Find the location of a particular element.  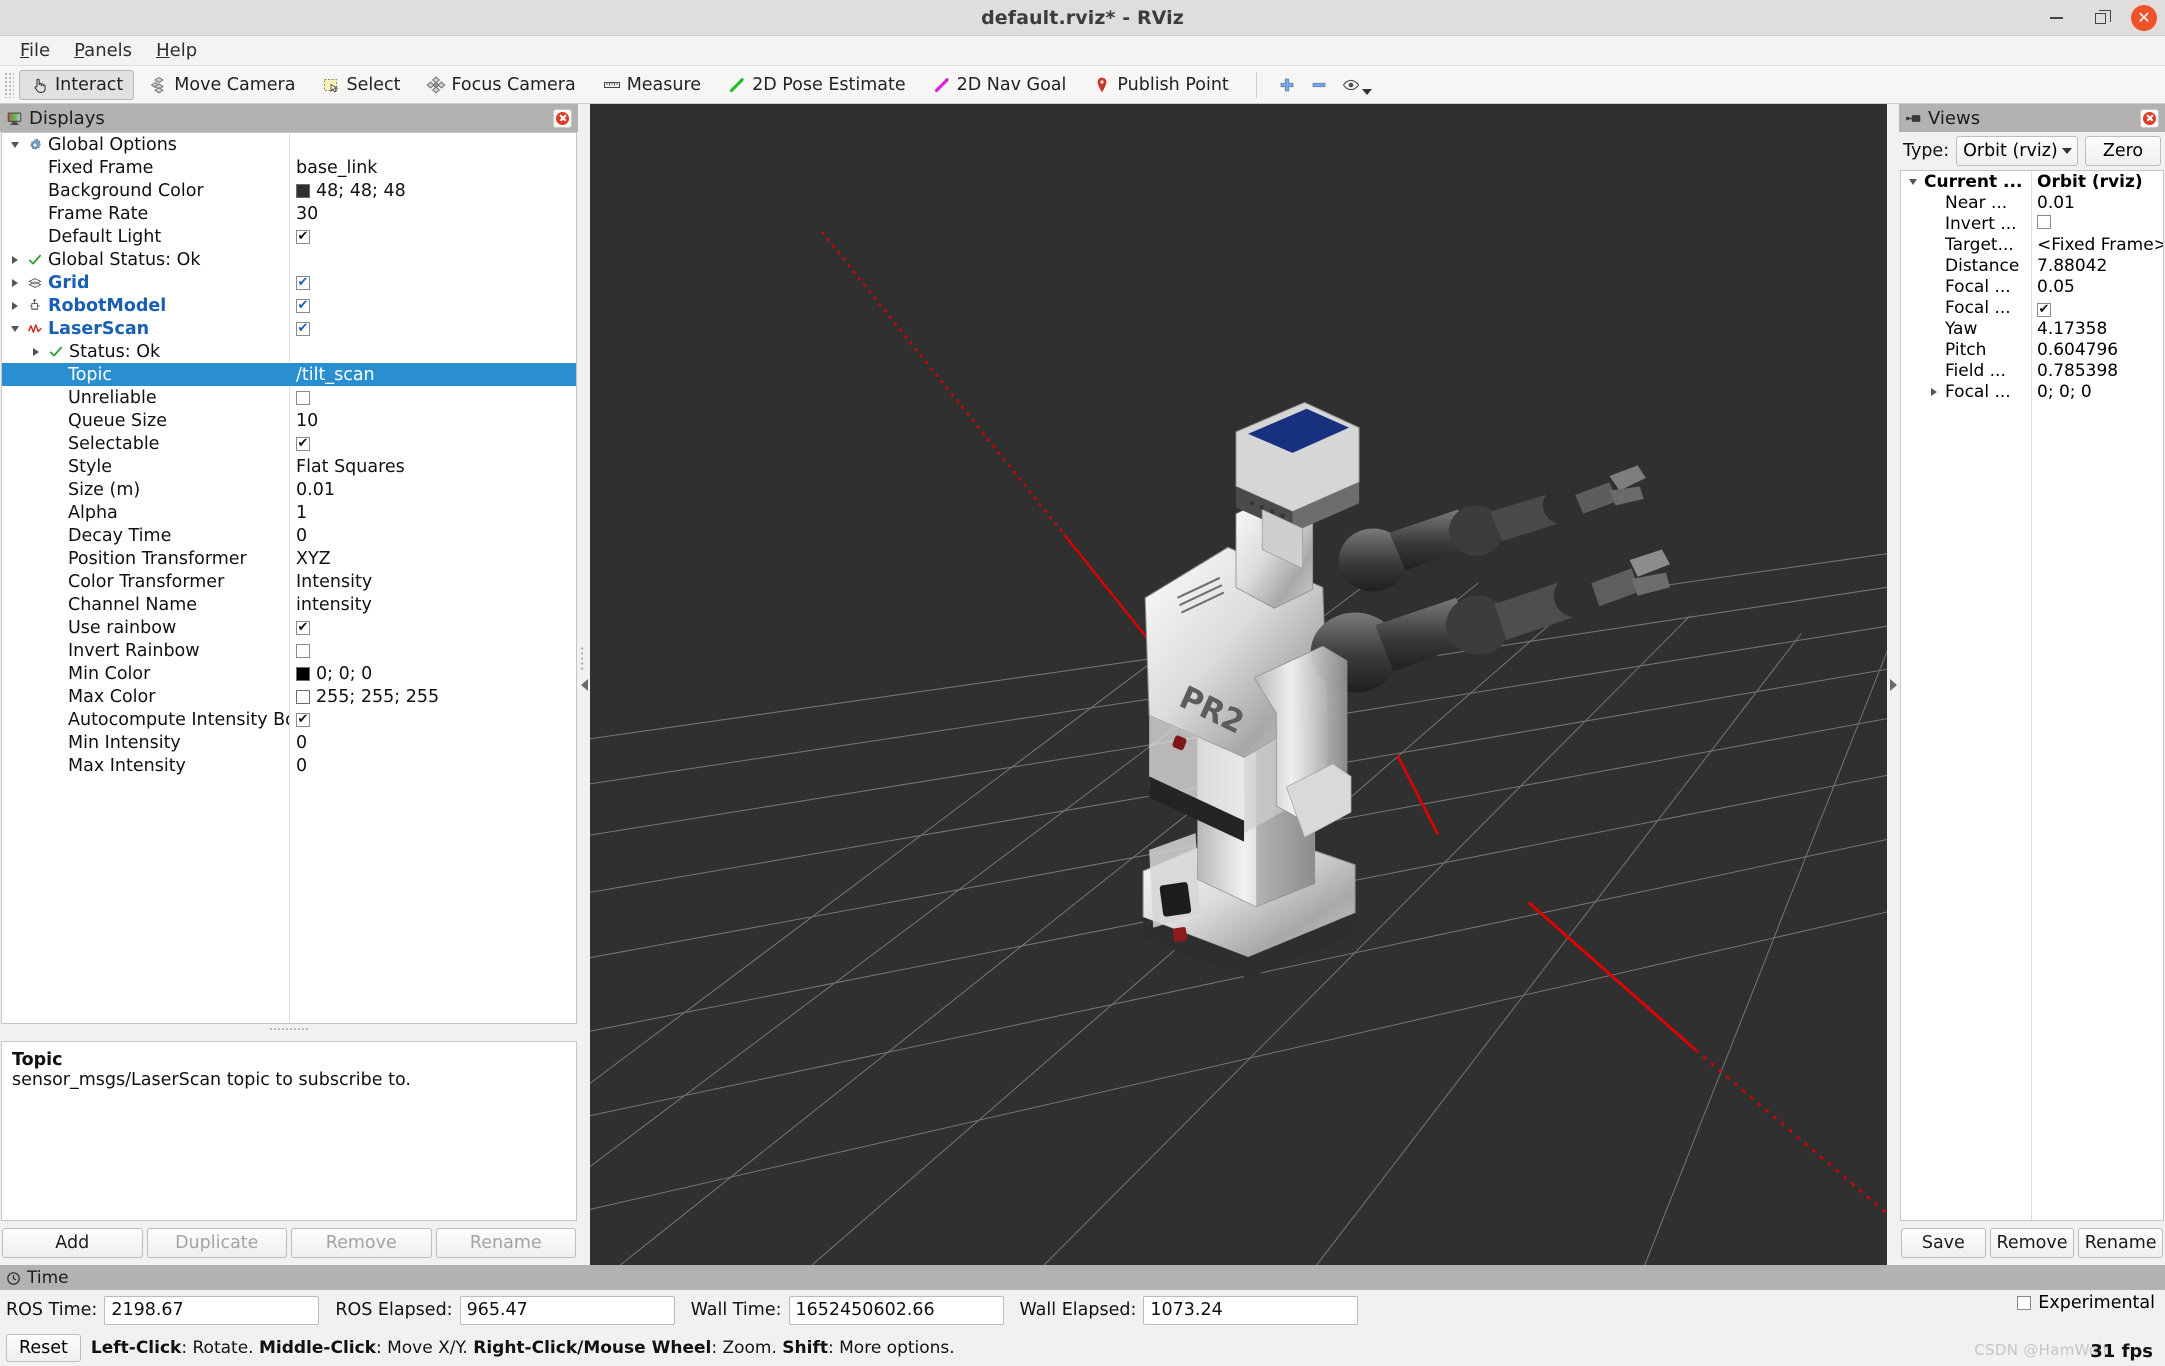

row-value-cell: intensity is located at coordinates (432, 605).